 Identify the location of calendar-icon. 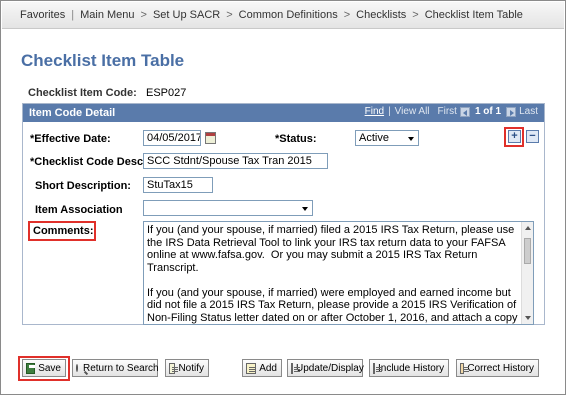
(210, 138).